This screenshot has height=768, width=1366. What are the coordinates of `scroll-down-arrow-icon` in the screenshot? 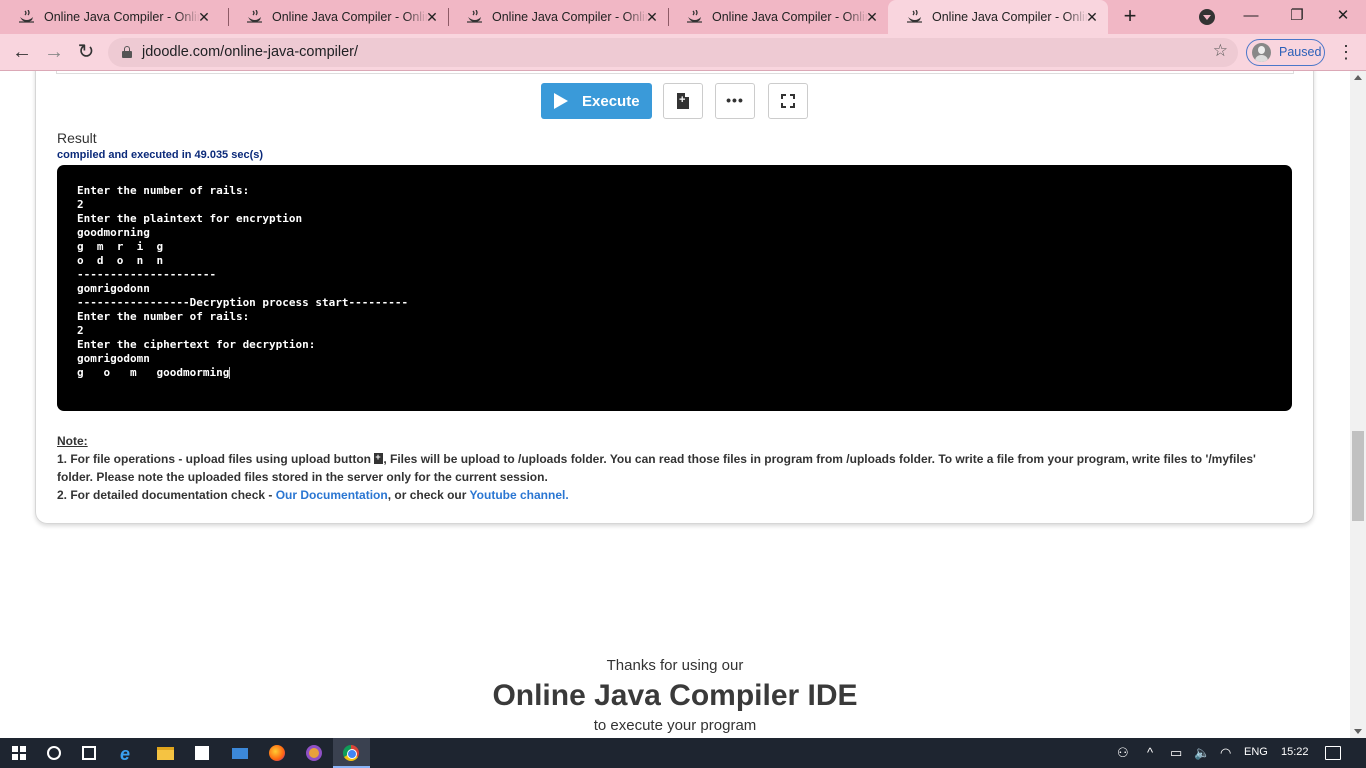 It's located at (1358, 731).